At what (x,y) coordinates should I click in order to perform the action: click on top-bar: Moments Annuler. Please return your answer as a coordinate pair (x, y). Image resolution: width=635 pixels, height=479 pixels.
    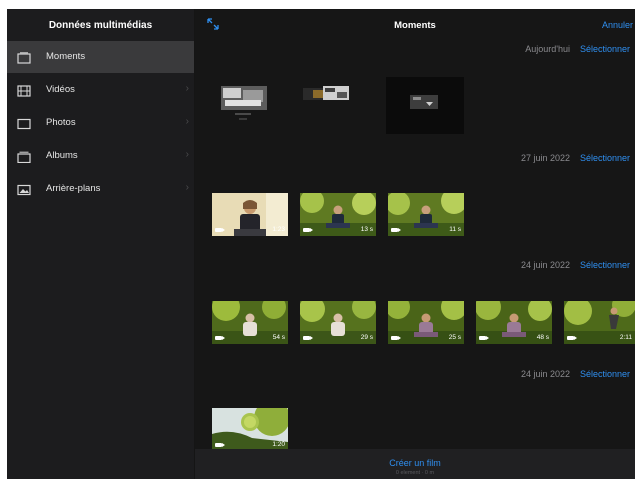
    Looking at the image, I should click on (415, 24).